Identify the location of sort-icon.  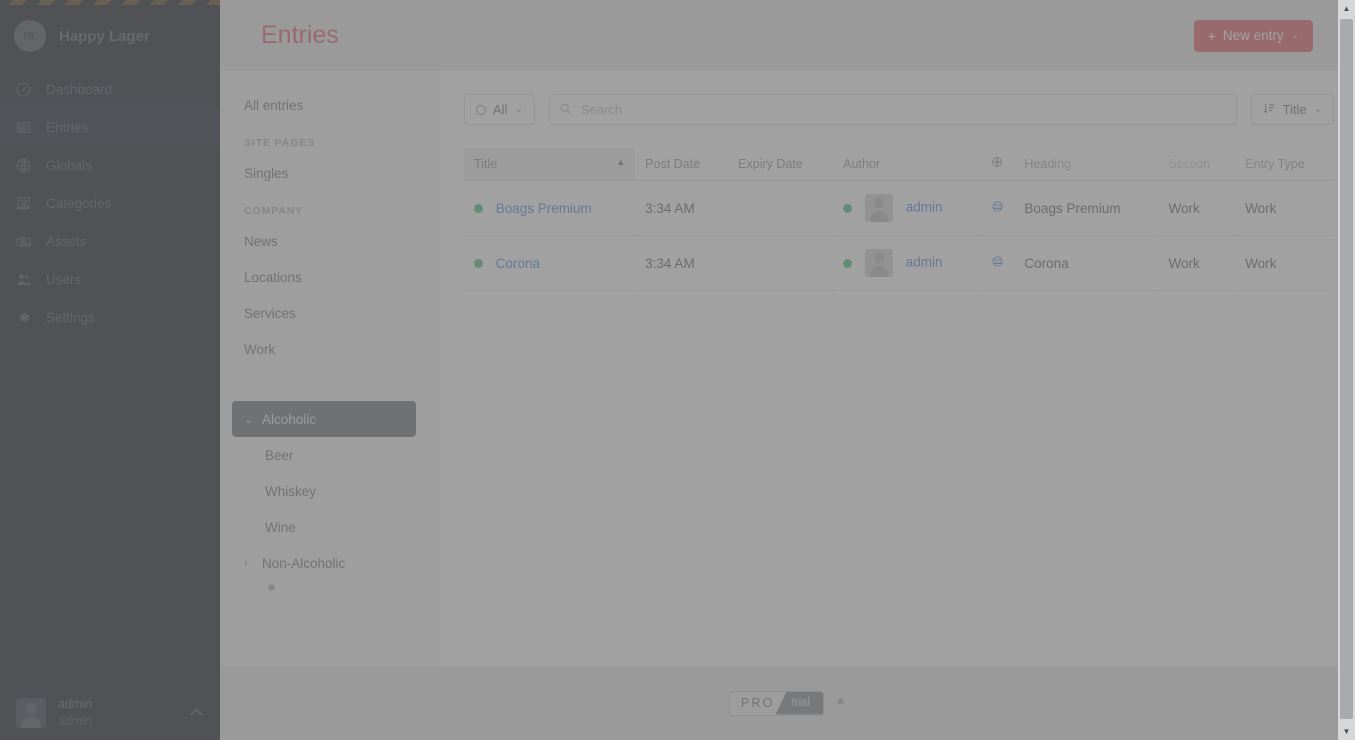
(1269, 110).